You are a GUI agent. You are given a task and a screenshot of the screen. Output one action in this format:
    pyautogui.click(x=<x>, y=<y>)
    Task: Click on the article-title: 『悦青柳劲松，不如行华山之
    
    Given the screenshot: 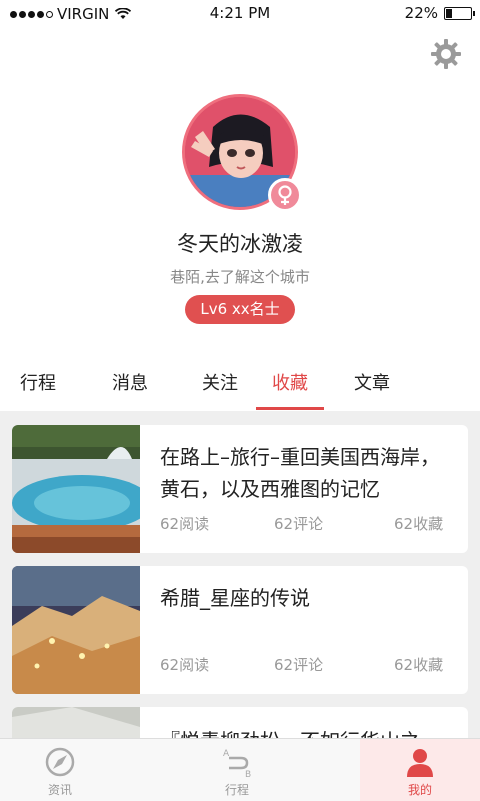 What is the action you would take?
    pyautogui.click(x=308, y=731)
    